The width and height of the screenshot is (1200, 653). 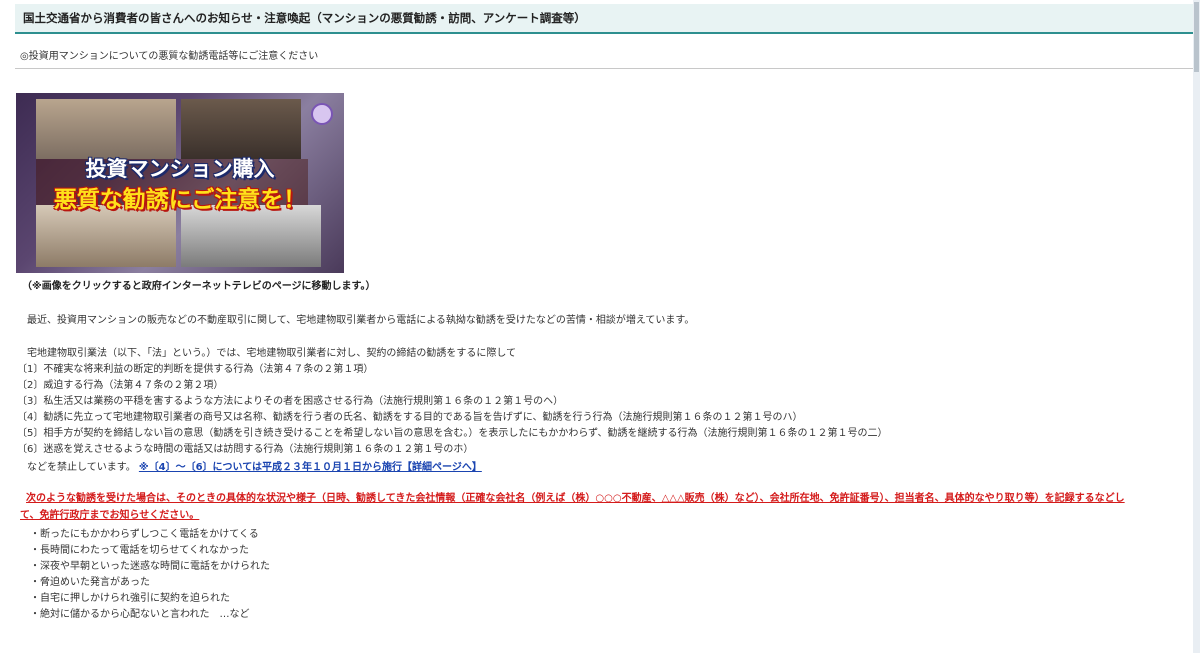 What do you see at coordinates (195, 369) in the screenshot?
I see `prohibition-item: 〔1〕不確実な将来利益の断定的判断を提供する行為（法第４７条の２第１項）` at bounding box center [195, 369].